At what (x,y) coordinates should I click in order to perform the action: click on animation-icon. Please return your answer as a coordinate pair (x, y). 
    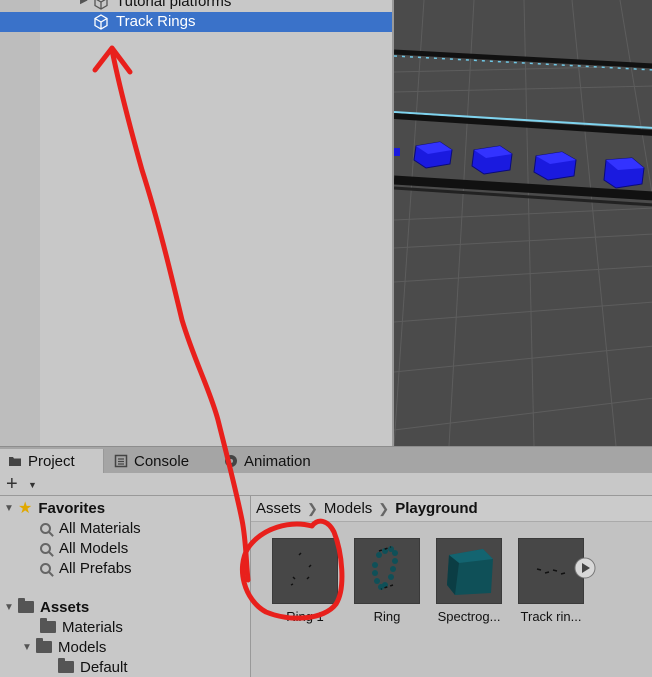
    Looking at the image, I should click on (231, 461).